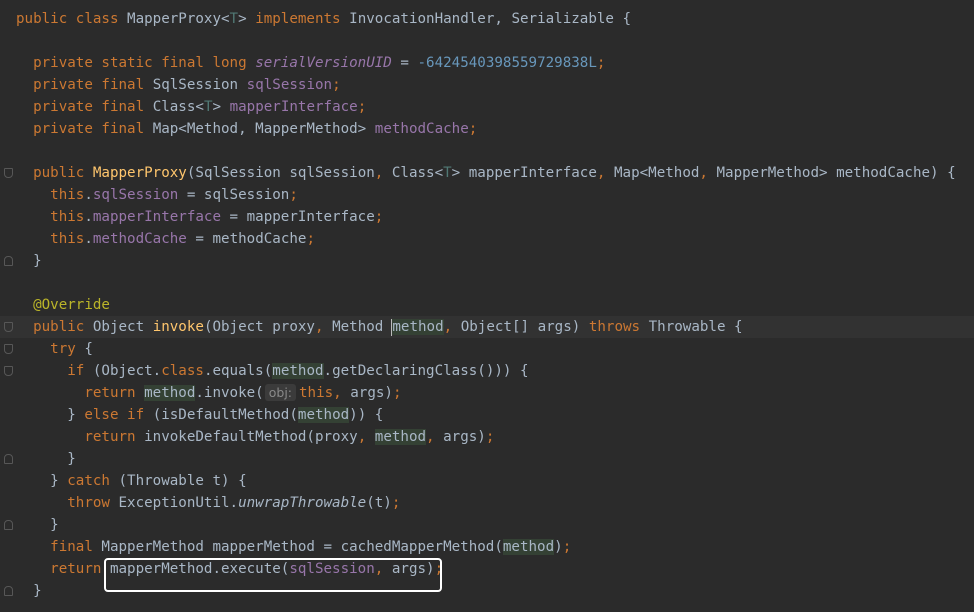 This screenshot has width=974, height=612. What do you see at coordinates (487, 195) in the screenshot?
I see `code-line: this.sqlSession = sqlSession;` at bounding box center [487, 195].